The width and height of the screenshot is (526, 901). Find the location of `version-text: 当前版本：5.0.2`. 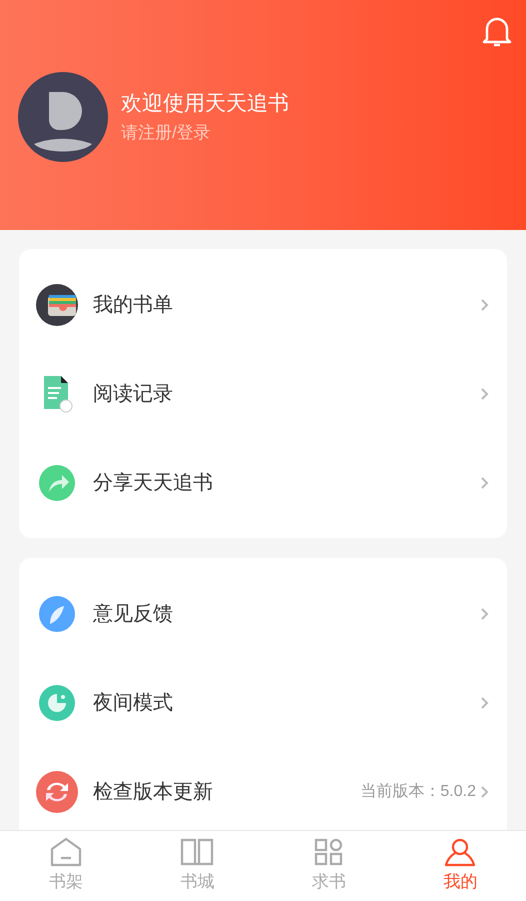

version-text: 当前版本：5.0.2 is located at coordinates (418, 792).